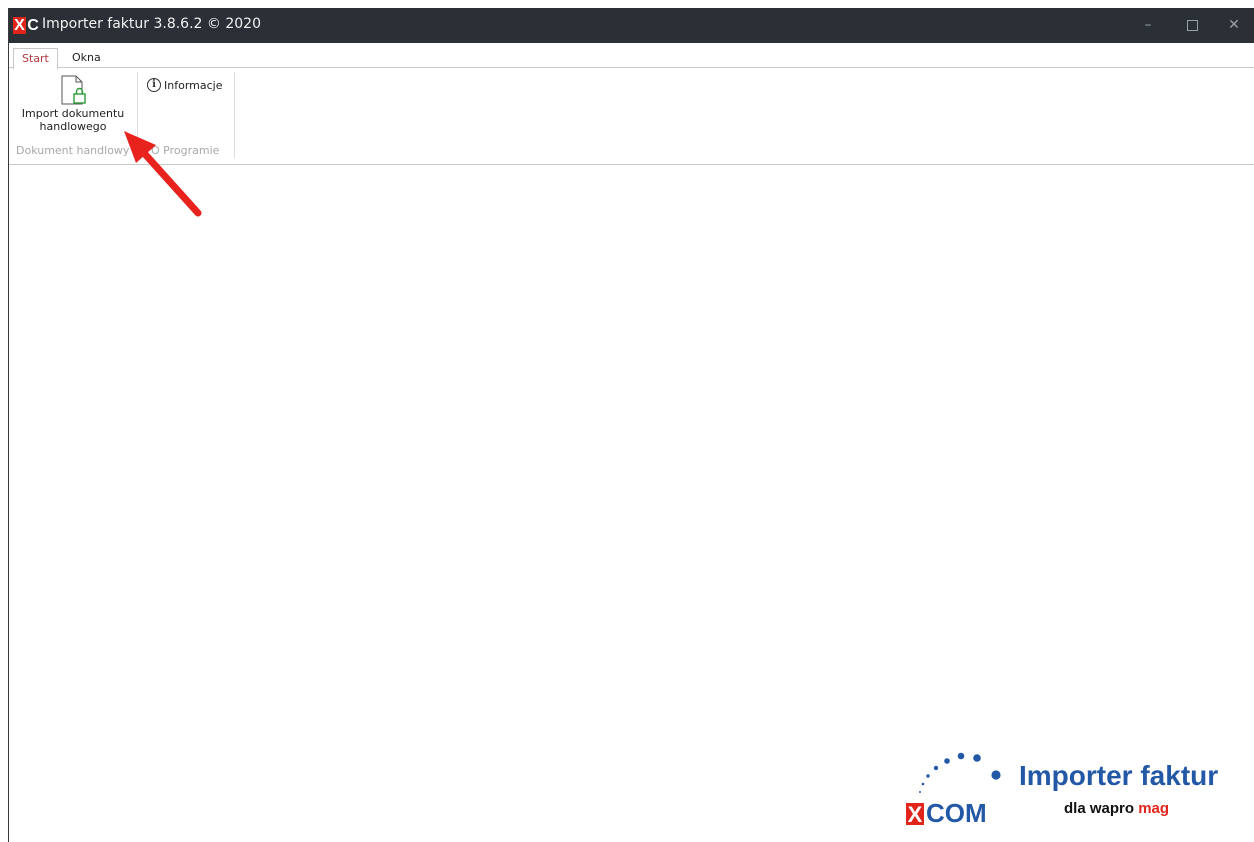 The height and width of the screenshot is (842, 1254). I want to click on informacje-button: i Informacje, so click(184, 85).